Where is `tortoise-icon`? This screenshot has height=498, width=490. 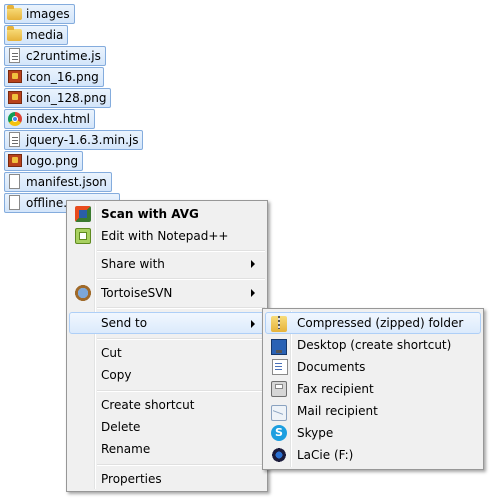 tortoise-icon is located at coordinates (83, 293).